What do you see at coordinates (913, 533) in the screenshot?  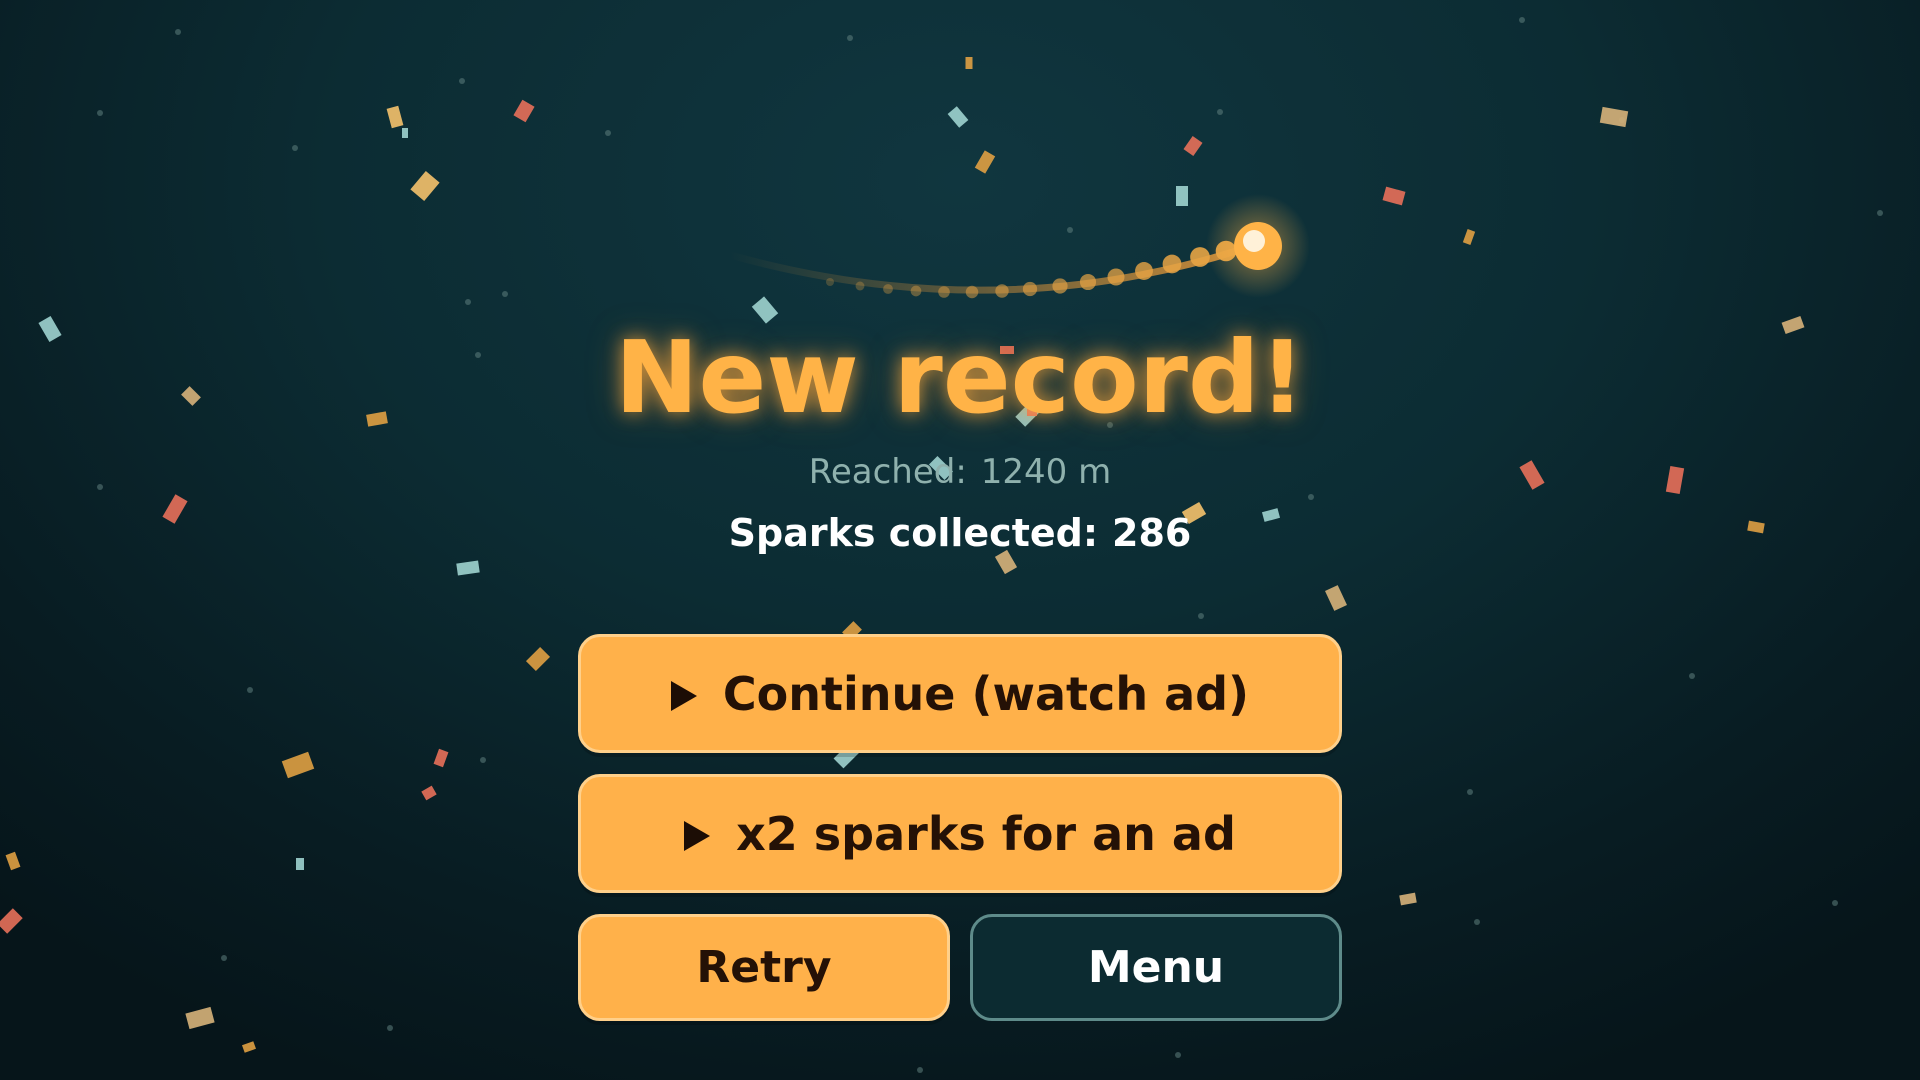 I see `sparks-label: Sparks collected:` at bounding box center [913, 533].